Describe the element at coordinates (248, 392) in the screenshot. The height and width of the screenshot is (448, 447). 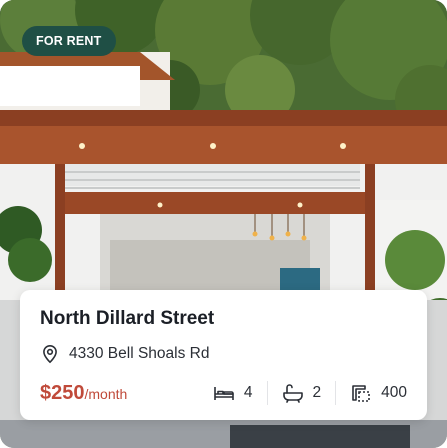
I see `beds-count: 4` at that location.